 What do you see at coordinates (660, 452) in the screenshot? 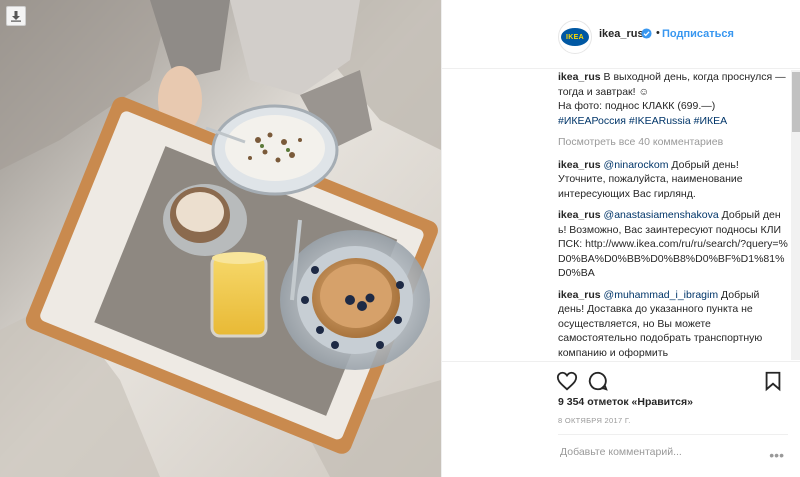
I see `comment-input` at bounding box center [660, 452].